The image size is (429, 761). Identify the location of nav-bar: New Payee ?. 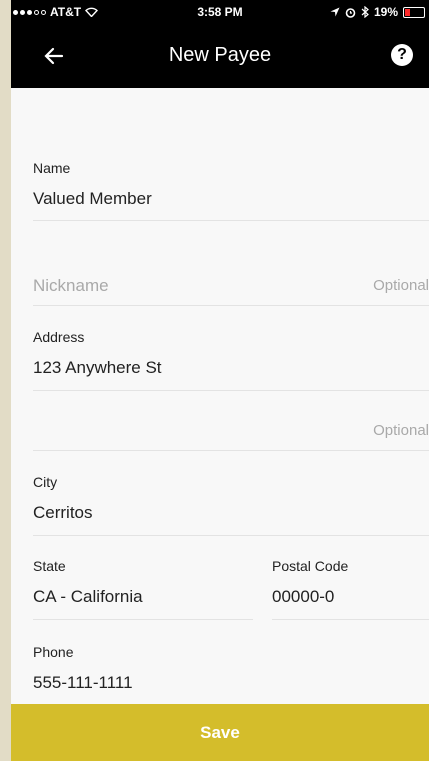
(220, 56).